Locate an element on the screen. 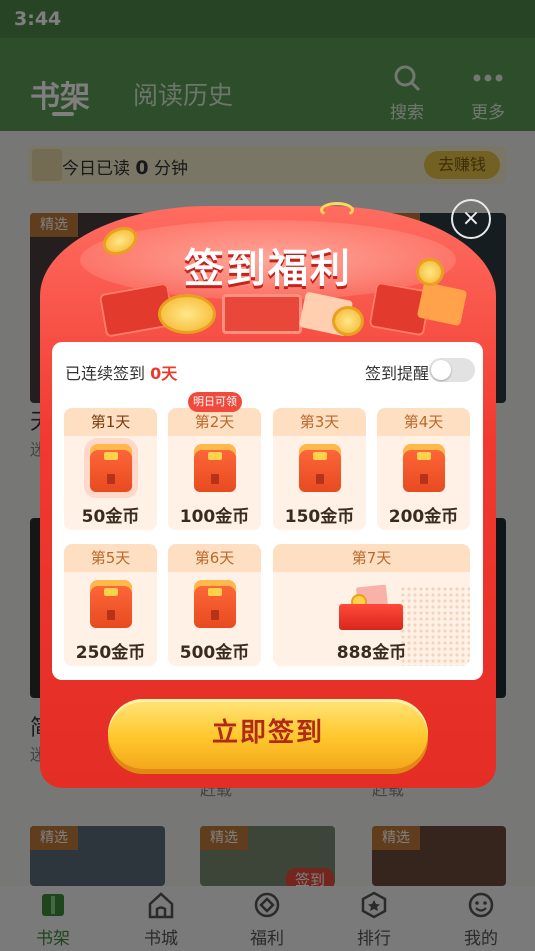 The width and height of the screenshot is (535, 951). day-reward: 250金币 is located at coordinates (110, 653).